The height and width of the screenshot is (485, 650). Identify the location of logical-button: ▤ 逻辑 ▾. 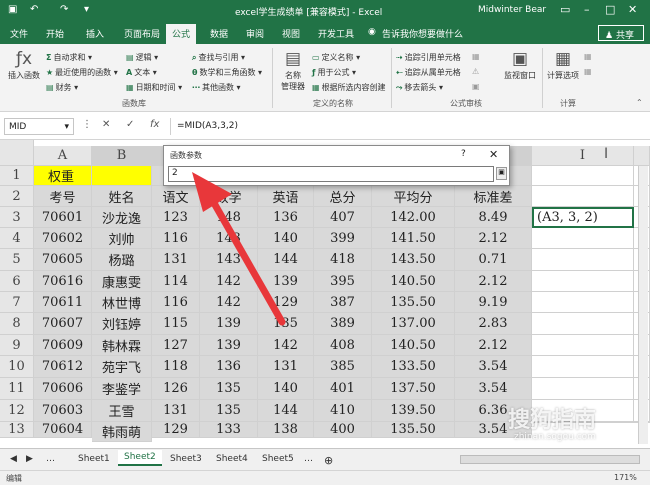
(142, 57).